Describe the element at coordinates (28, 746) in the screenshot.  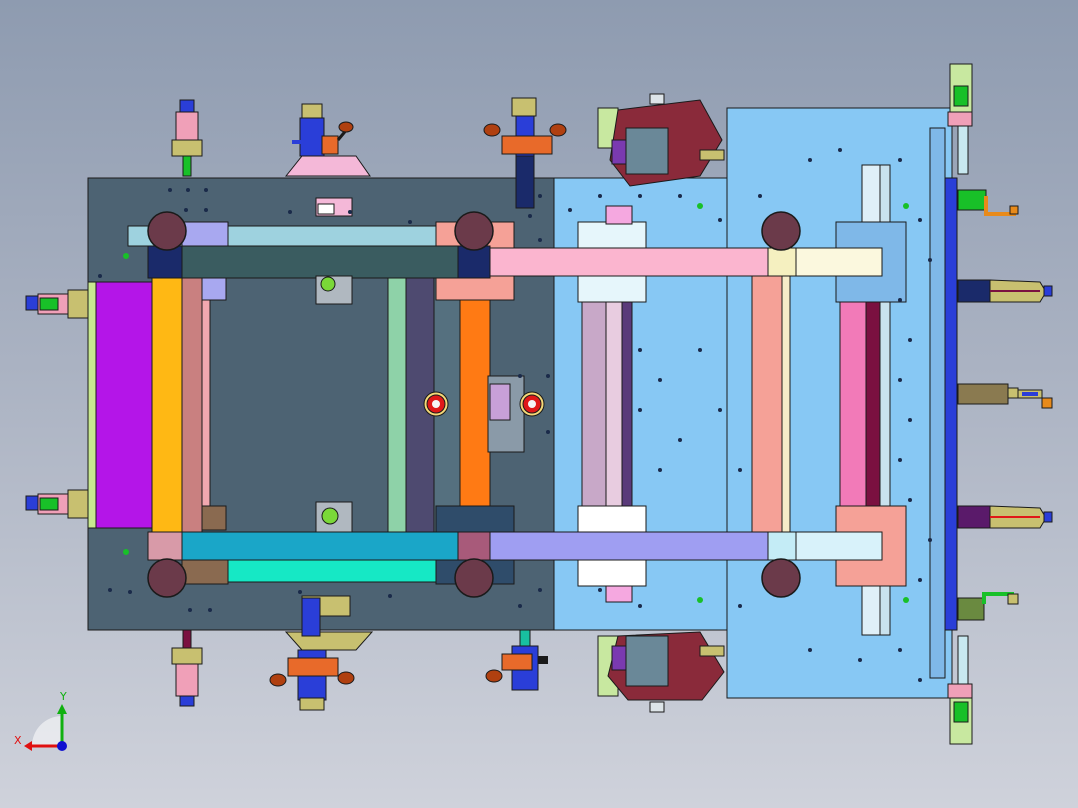
I see `x-axis-arrow` at that location.